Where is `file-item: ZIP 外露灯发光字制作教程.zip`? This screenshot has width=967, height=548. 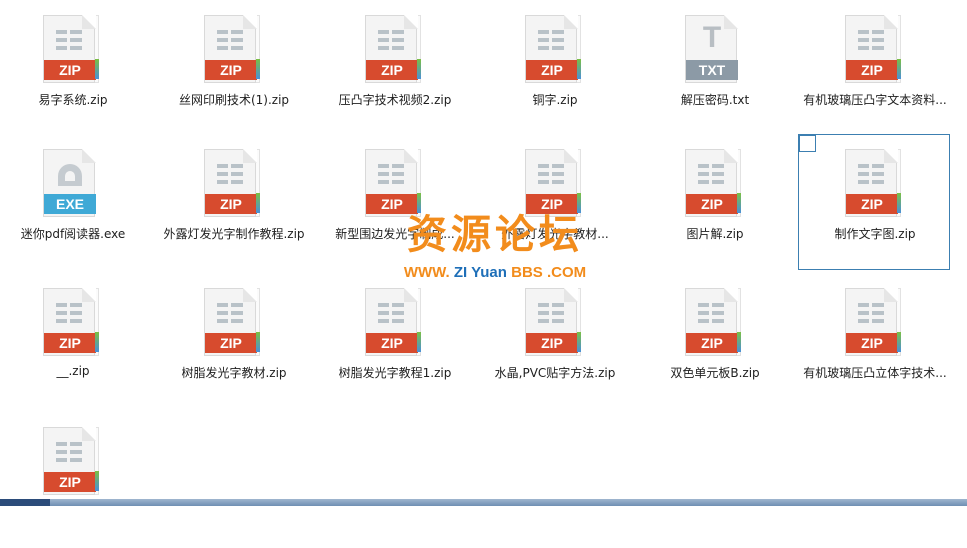 file-item: ZIP 外露灯发光字制作教程.zip is located at coordinates (233, 202).